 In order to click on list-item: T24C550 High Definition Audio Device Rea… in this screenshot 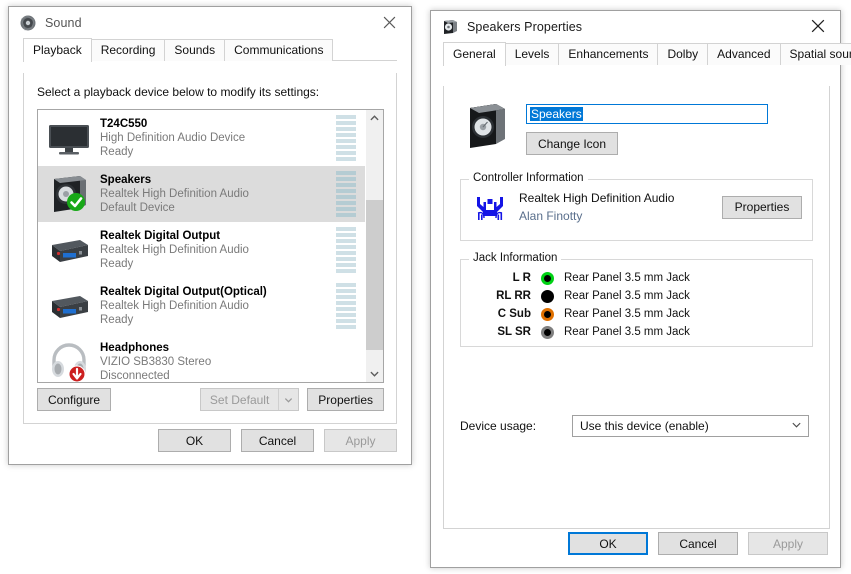, I will do `click(201, 138)`.